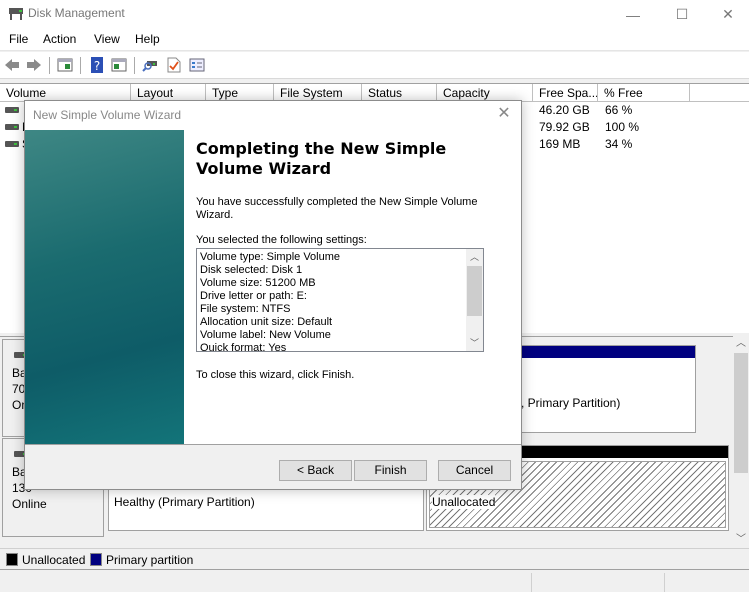  I want to click on menu-view: View, so click(107, 39).